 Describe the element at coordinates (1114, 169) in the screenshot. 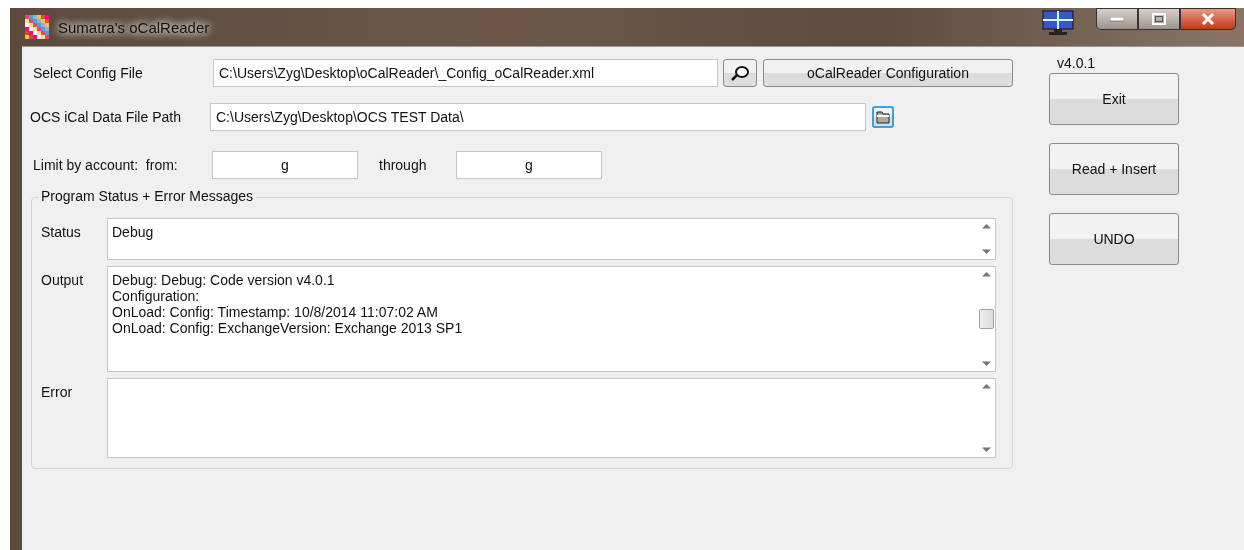

I see `action-button: Read + Insert` at that location.